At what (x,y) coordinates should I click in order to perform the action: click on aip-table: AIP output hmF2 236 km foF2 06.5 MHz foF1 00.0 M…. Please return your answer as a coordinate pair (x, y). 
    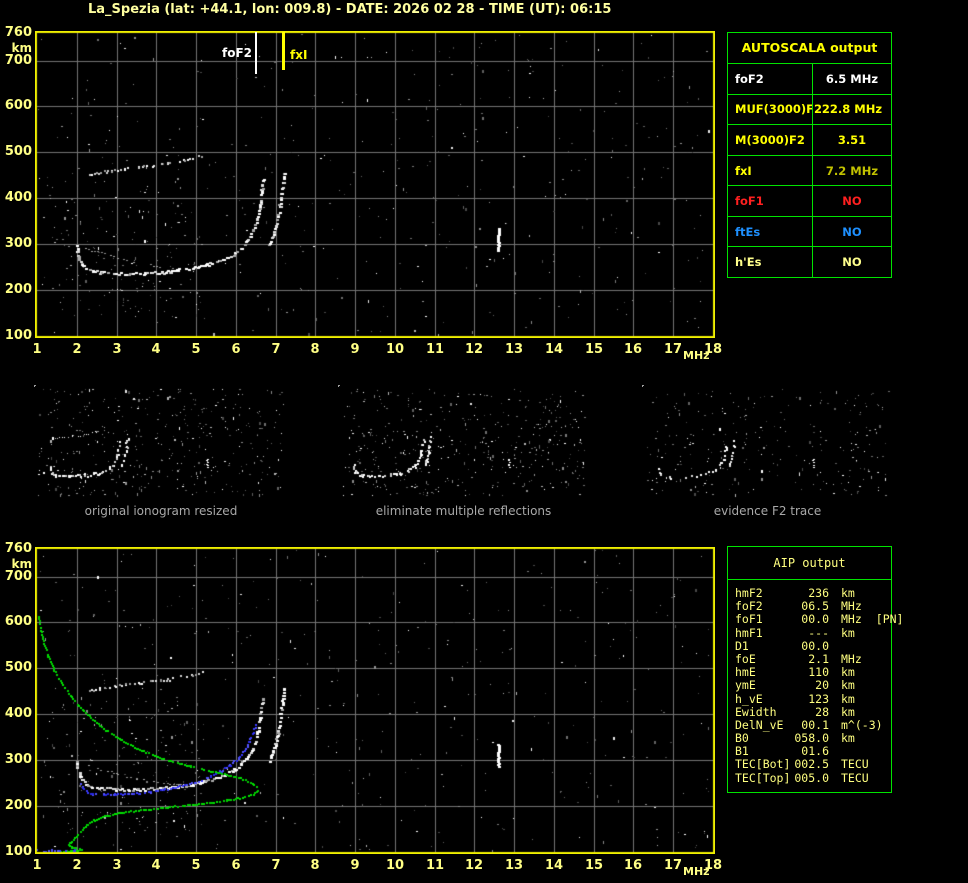
    Looking at the image, I should click on (815, 669).